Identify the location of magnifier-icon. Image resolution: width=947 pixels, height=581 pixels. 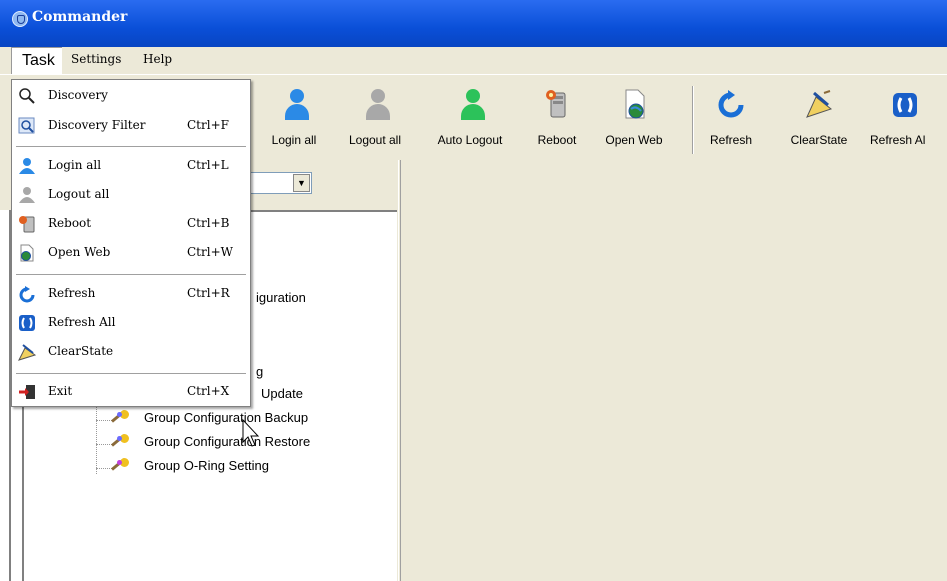
(27, 96).